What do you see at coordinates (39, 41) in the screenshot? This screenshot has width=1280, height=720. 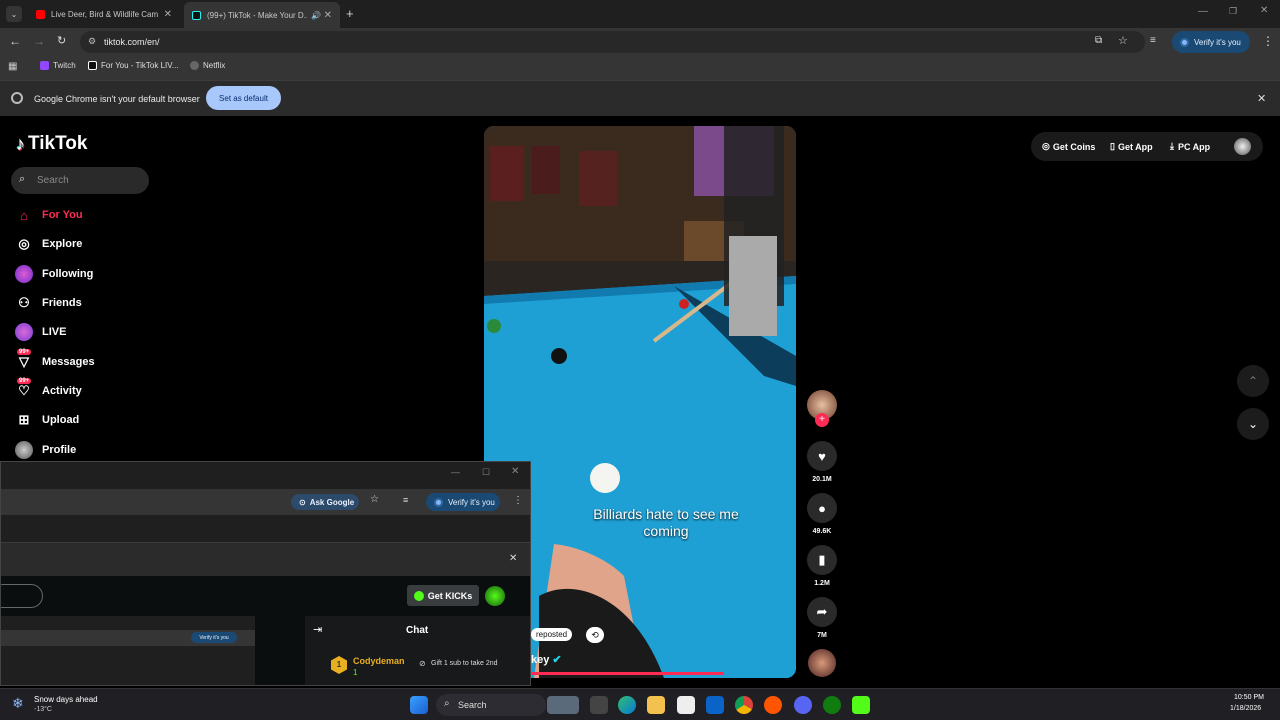 I see `forward-icon: →` at bounding box center [39, 41].